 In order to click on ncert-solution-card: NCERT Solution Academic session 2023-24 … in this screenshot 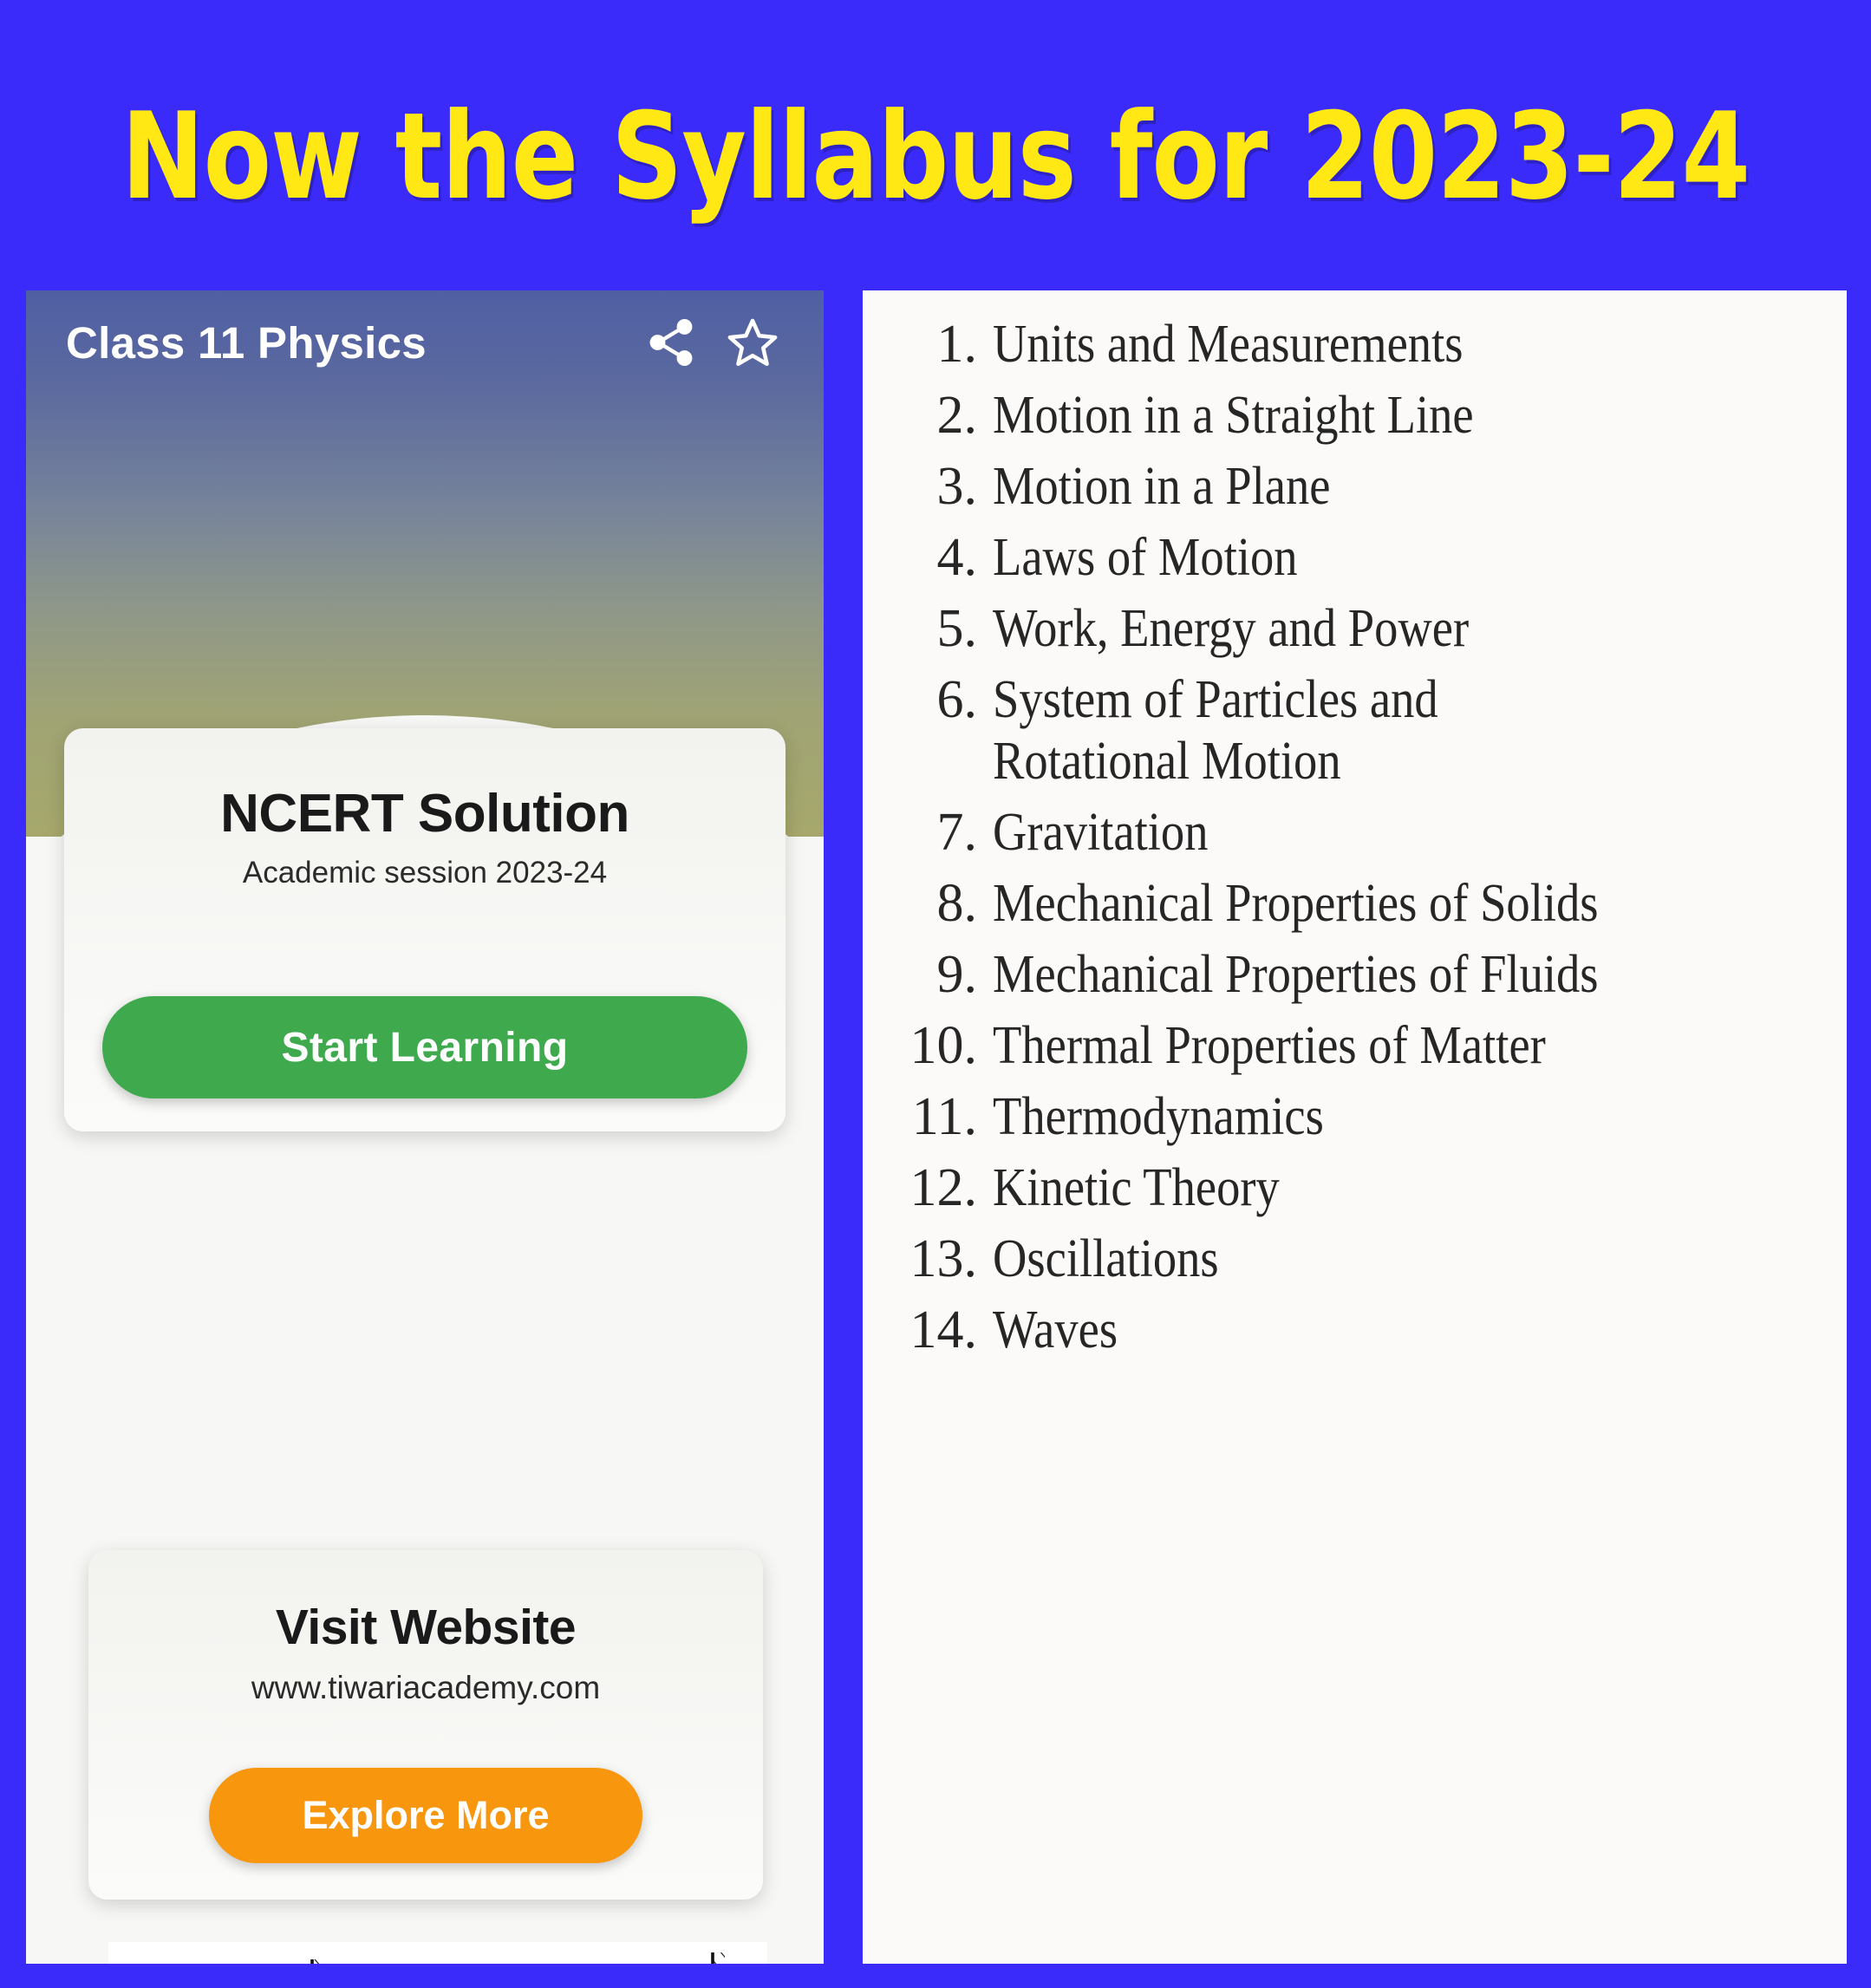, I will do `click(425, 929)`.